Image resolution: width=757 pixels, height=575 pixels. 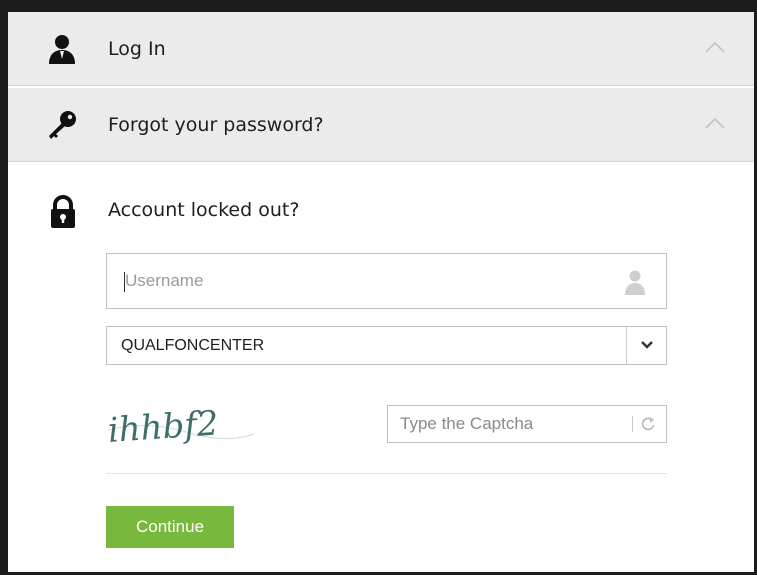 I want to click on accordion-forgot-title: Forgot your password?, so click(x=216, y=125).